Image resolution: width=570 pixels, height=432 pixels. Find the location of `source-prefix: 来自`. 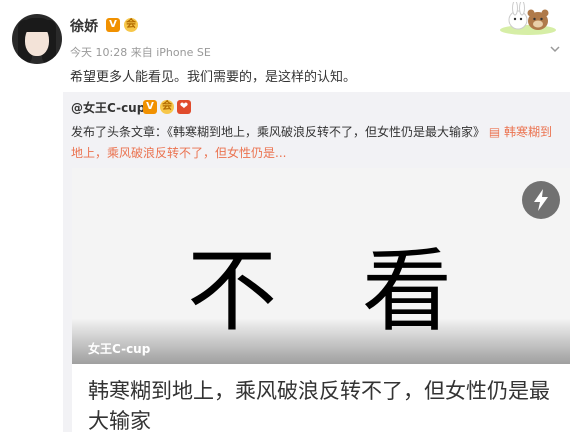

source-prefix: 来自 is located at coordinates (141, 52).